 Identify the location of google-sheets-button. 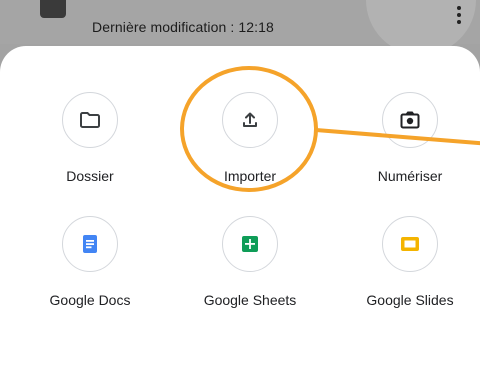
(250, 244).